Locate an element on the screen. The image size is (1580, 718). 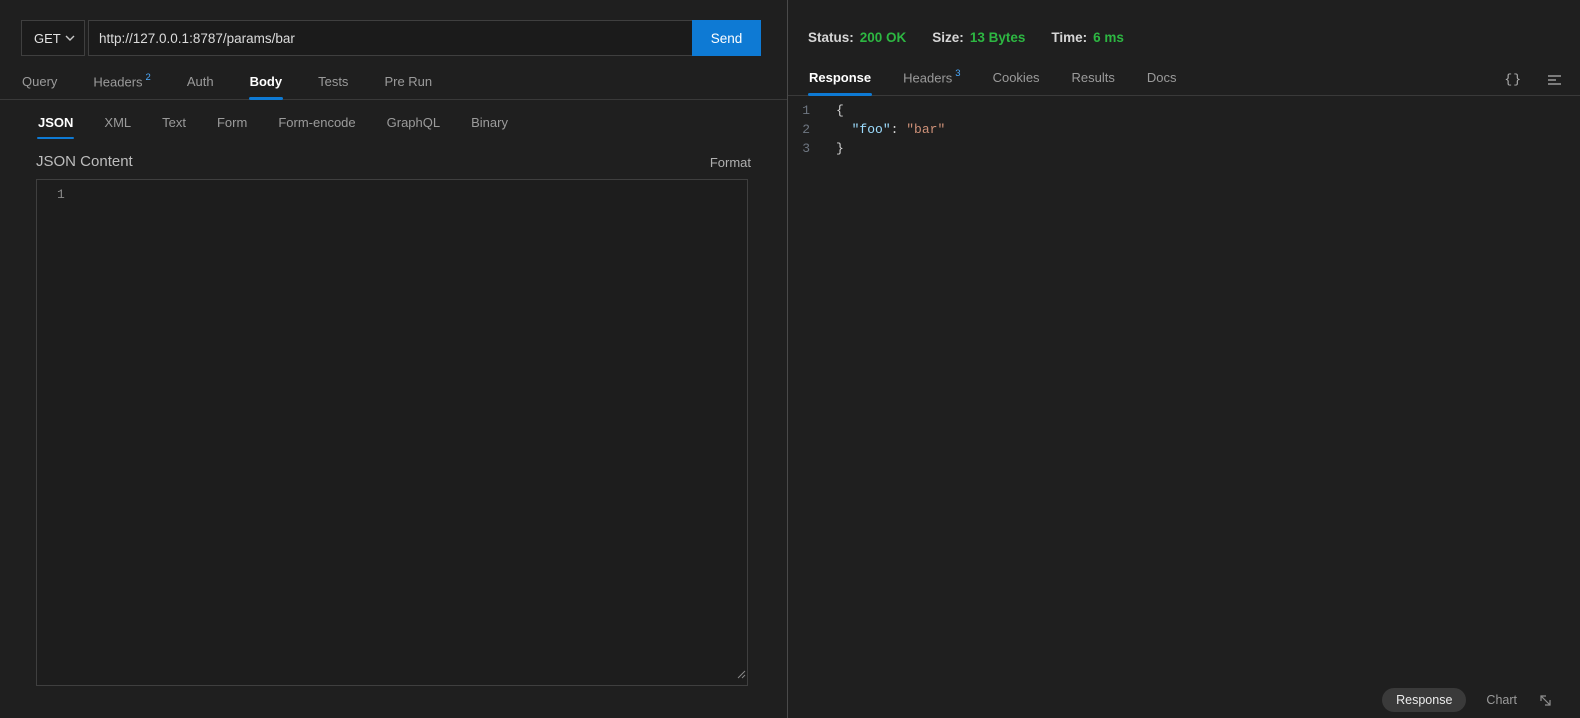
time-value: 6 ms is located at coordinates (1108, 37).